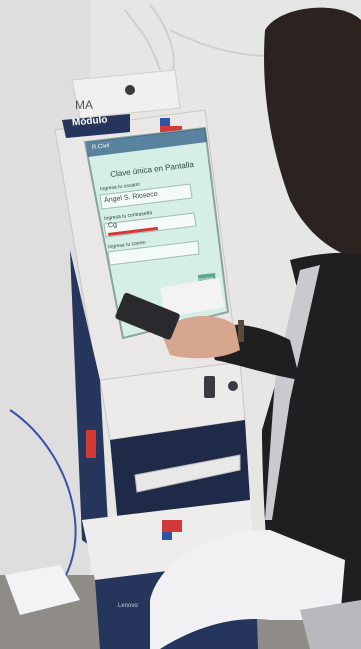 Image resolution: width=361 pixels, height=649 pixels. I want to click on field2-value: Cg, so click(112, 225).